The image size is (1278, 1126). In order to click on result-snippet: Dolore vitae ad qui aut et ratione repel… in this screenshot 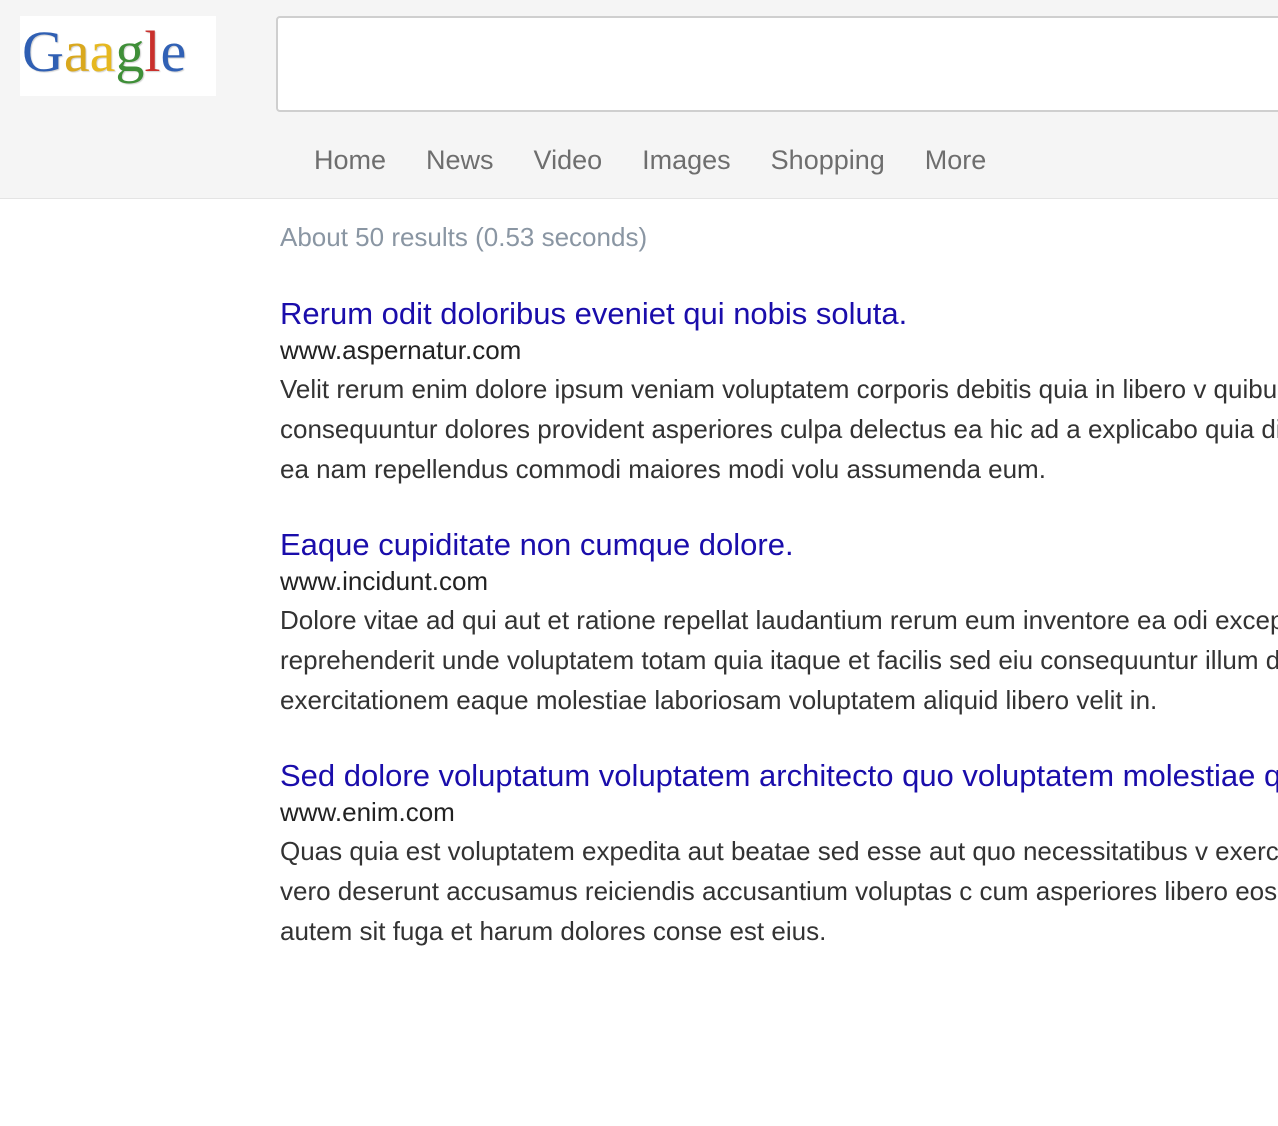, I will do `click(779, 660)`.